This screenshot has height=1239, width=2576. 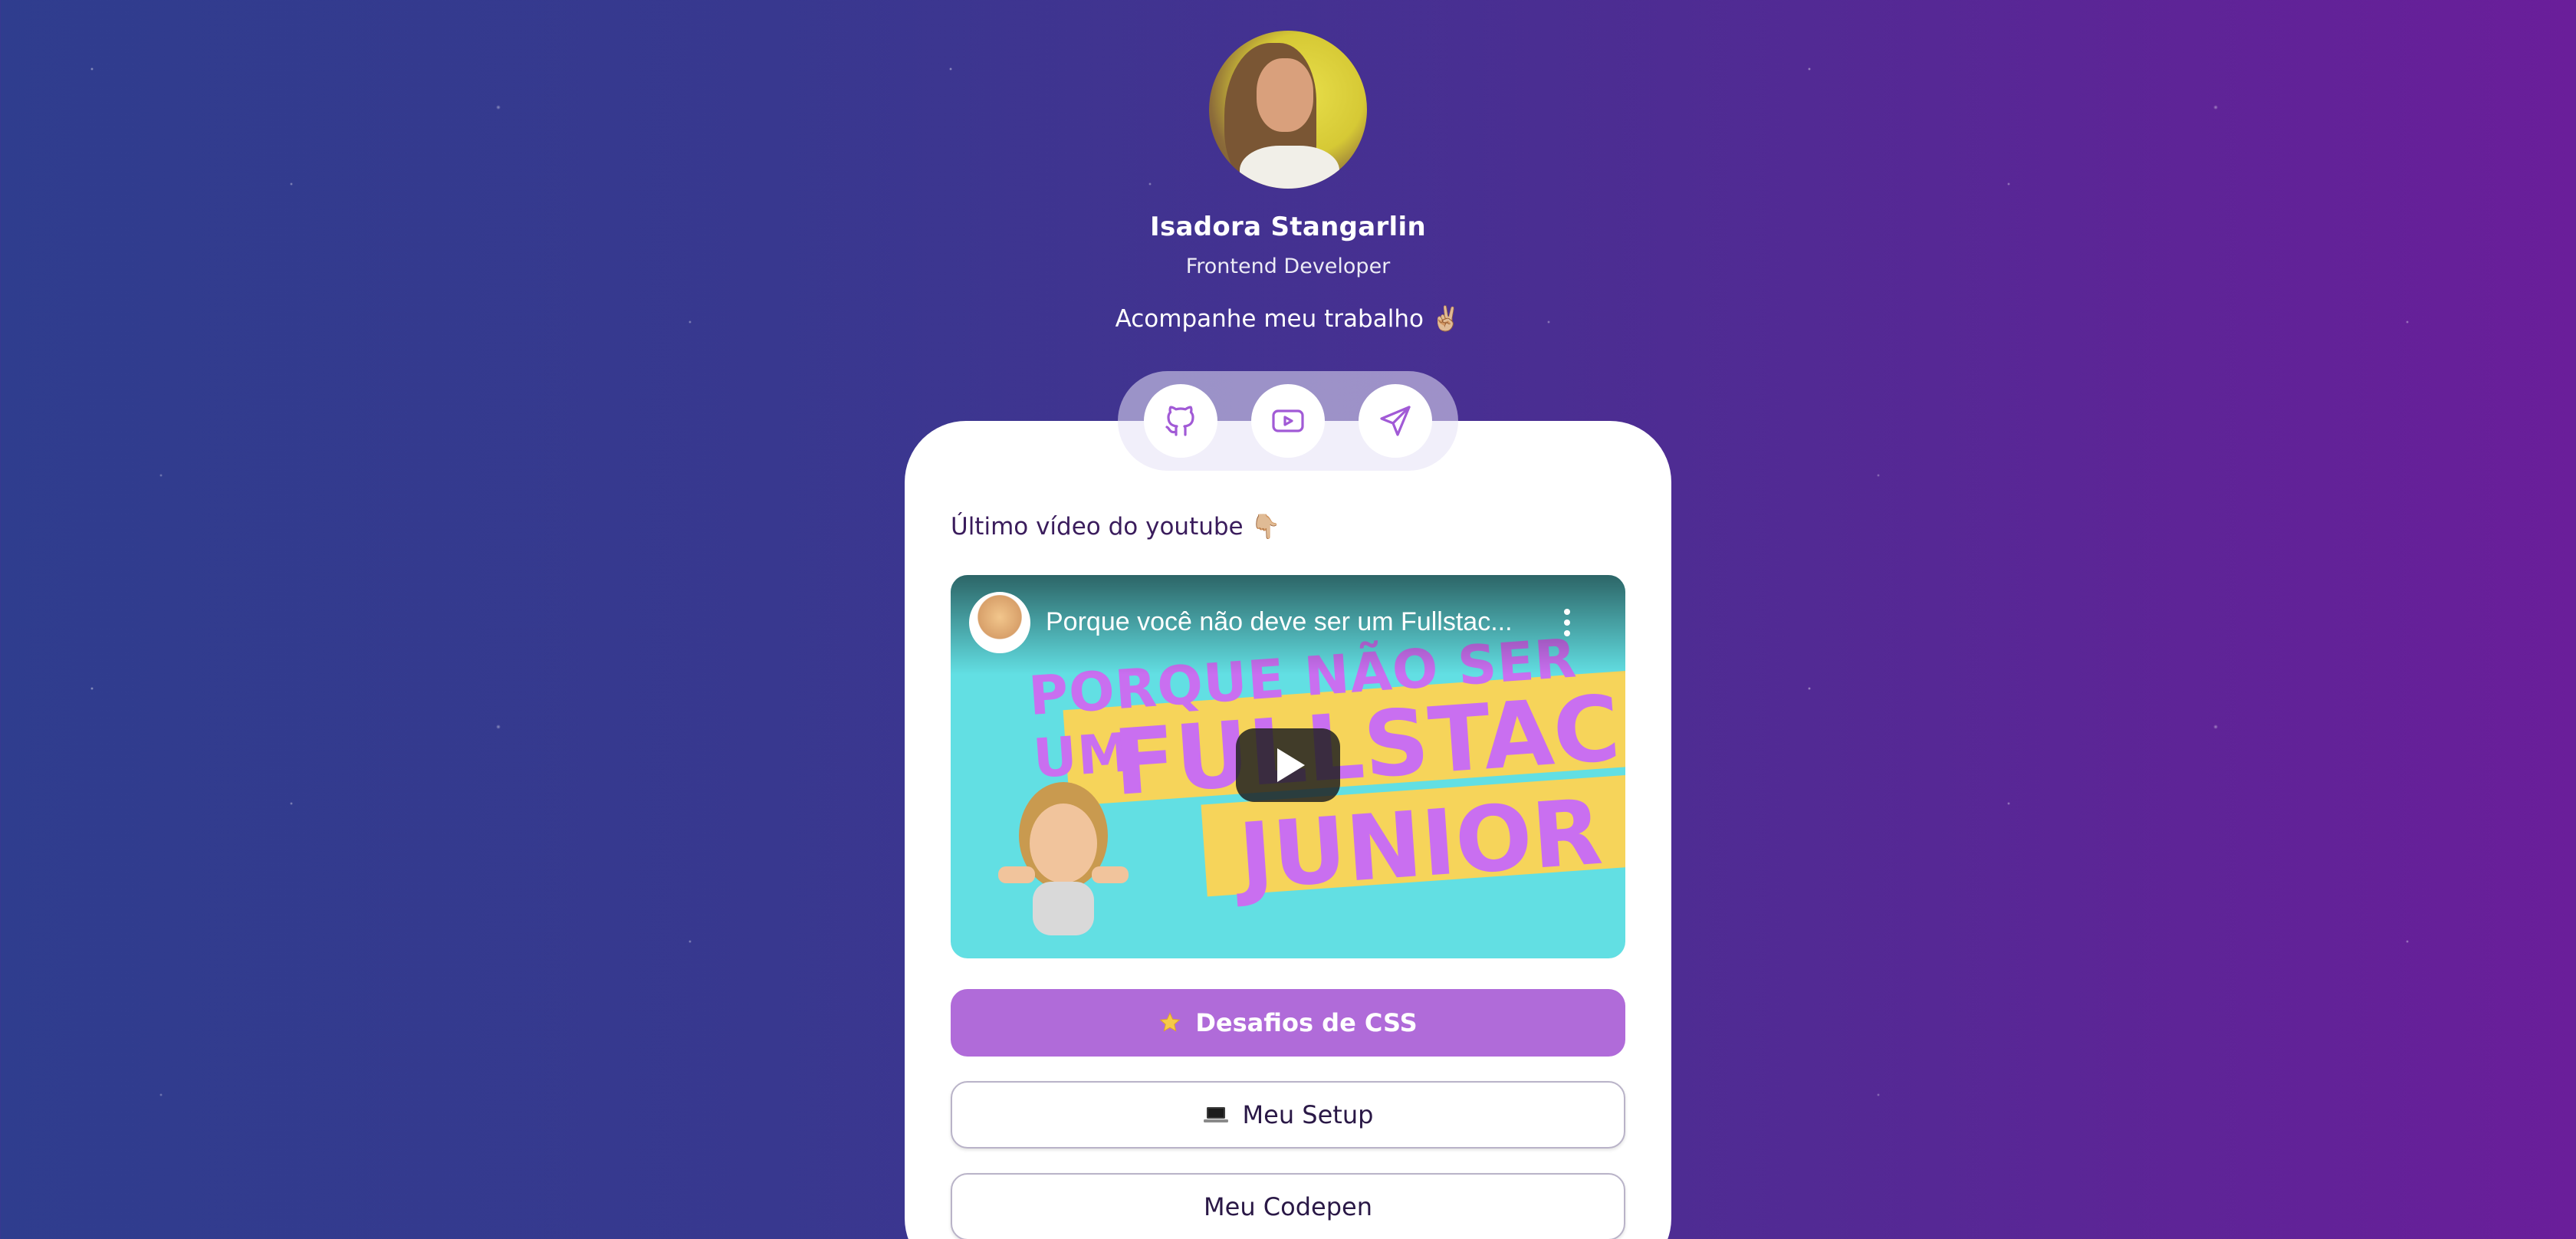 I want to click on follow-text: Acompanhe meu trabalho ✌🏼, so click(x=1288, y=319).